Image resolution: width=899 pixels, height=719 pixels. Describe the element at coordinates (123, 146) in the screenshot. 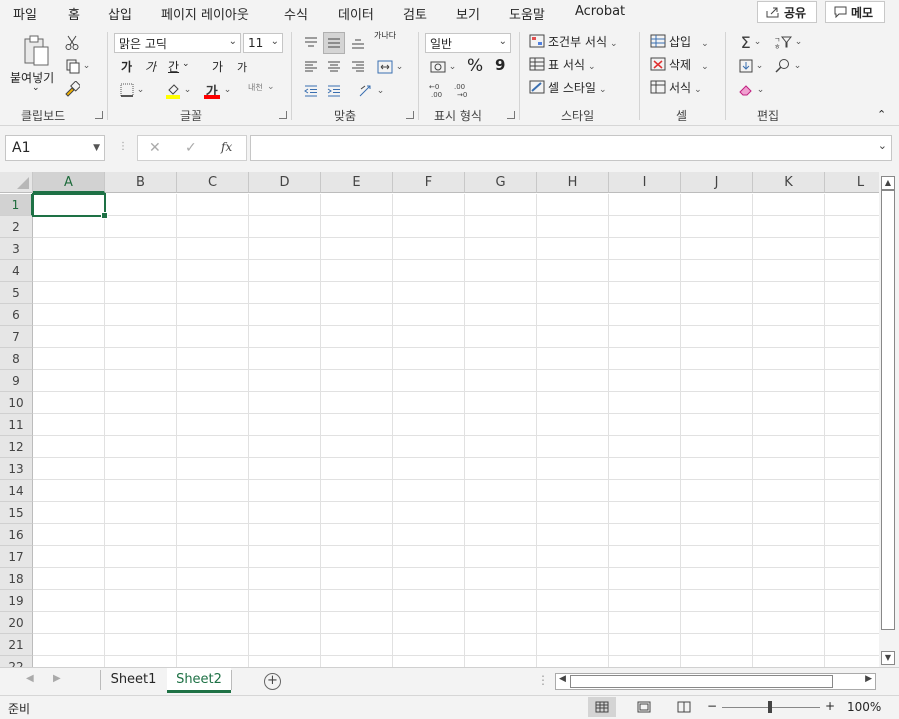

I see `drag-handle-icon: ⋮` at that location.